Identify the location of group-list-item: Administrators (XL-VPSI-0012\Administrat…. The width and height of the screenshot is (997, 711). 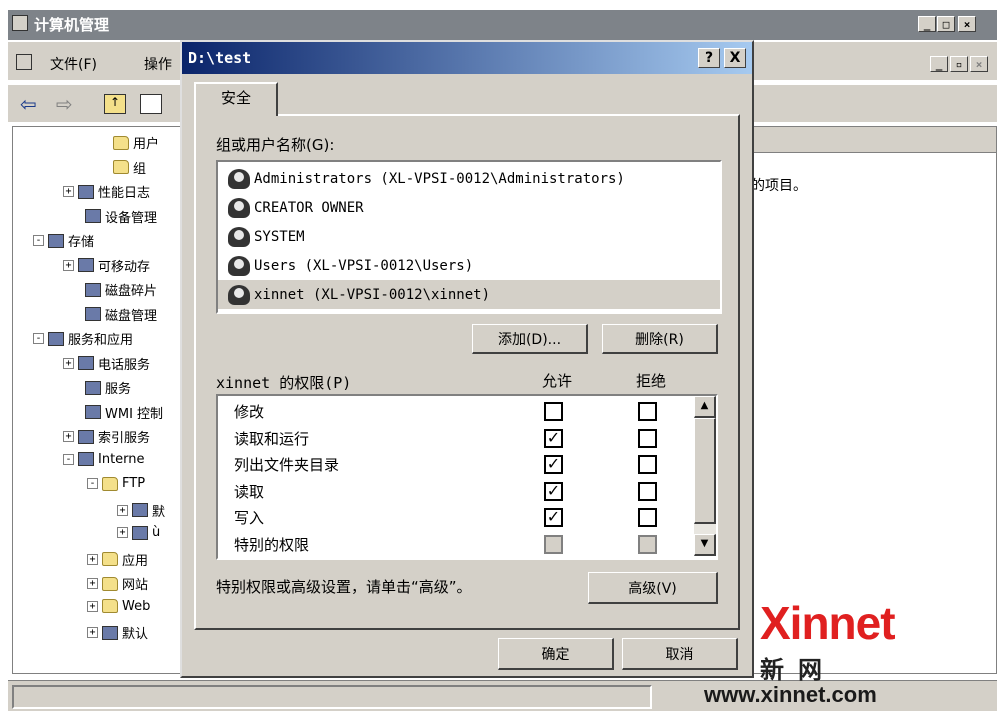
(469, 178).